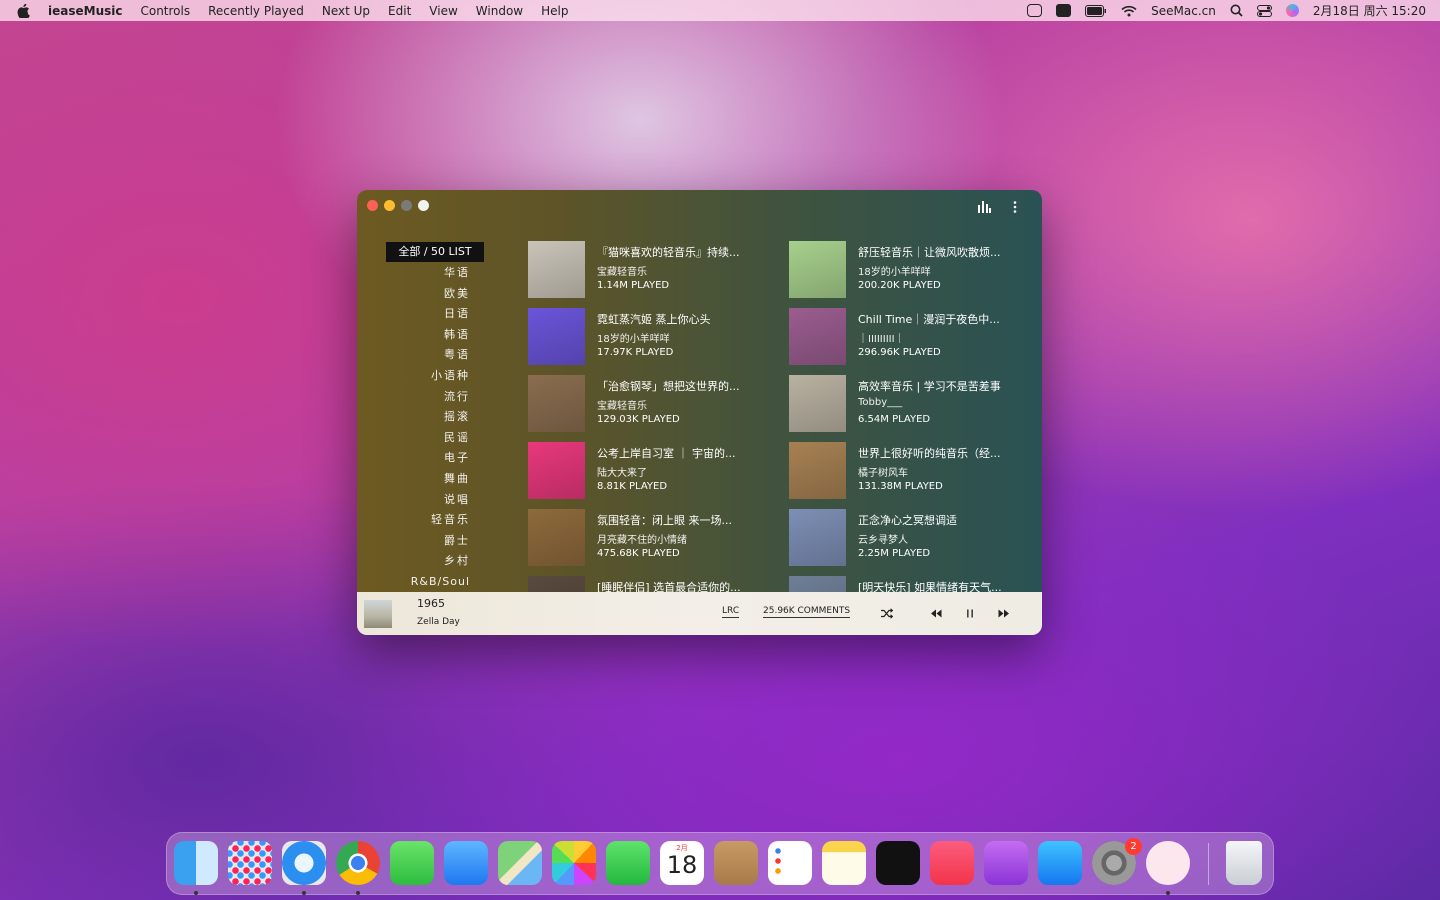  I want to click on app-store-icon, so click(1060, 863).